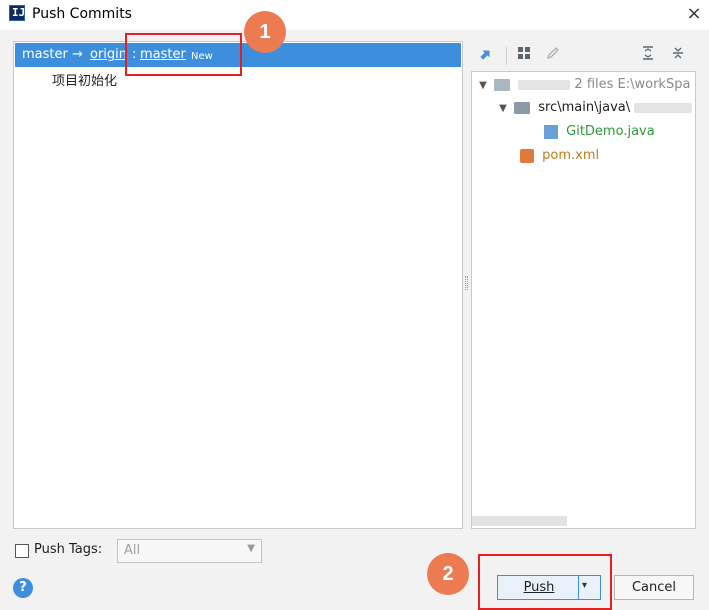 Image resolution: width=709 pixels, height=610 pixels. I want to click on root-summary: 2 files E:\workSpa, so click(632, 84).